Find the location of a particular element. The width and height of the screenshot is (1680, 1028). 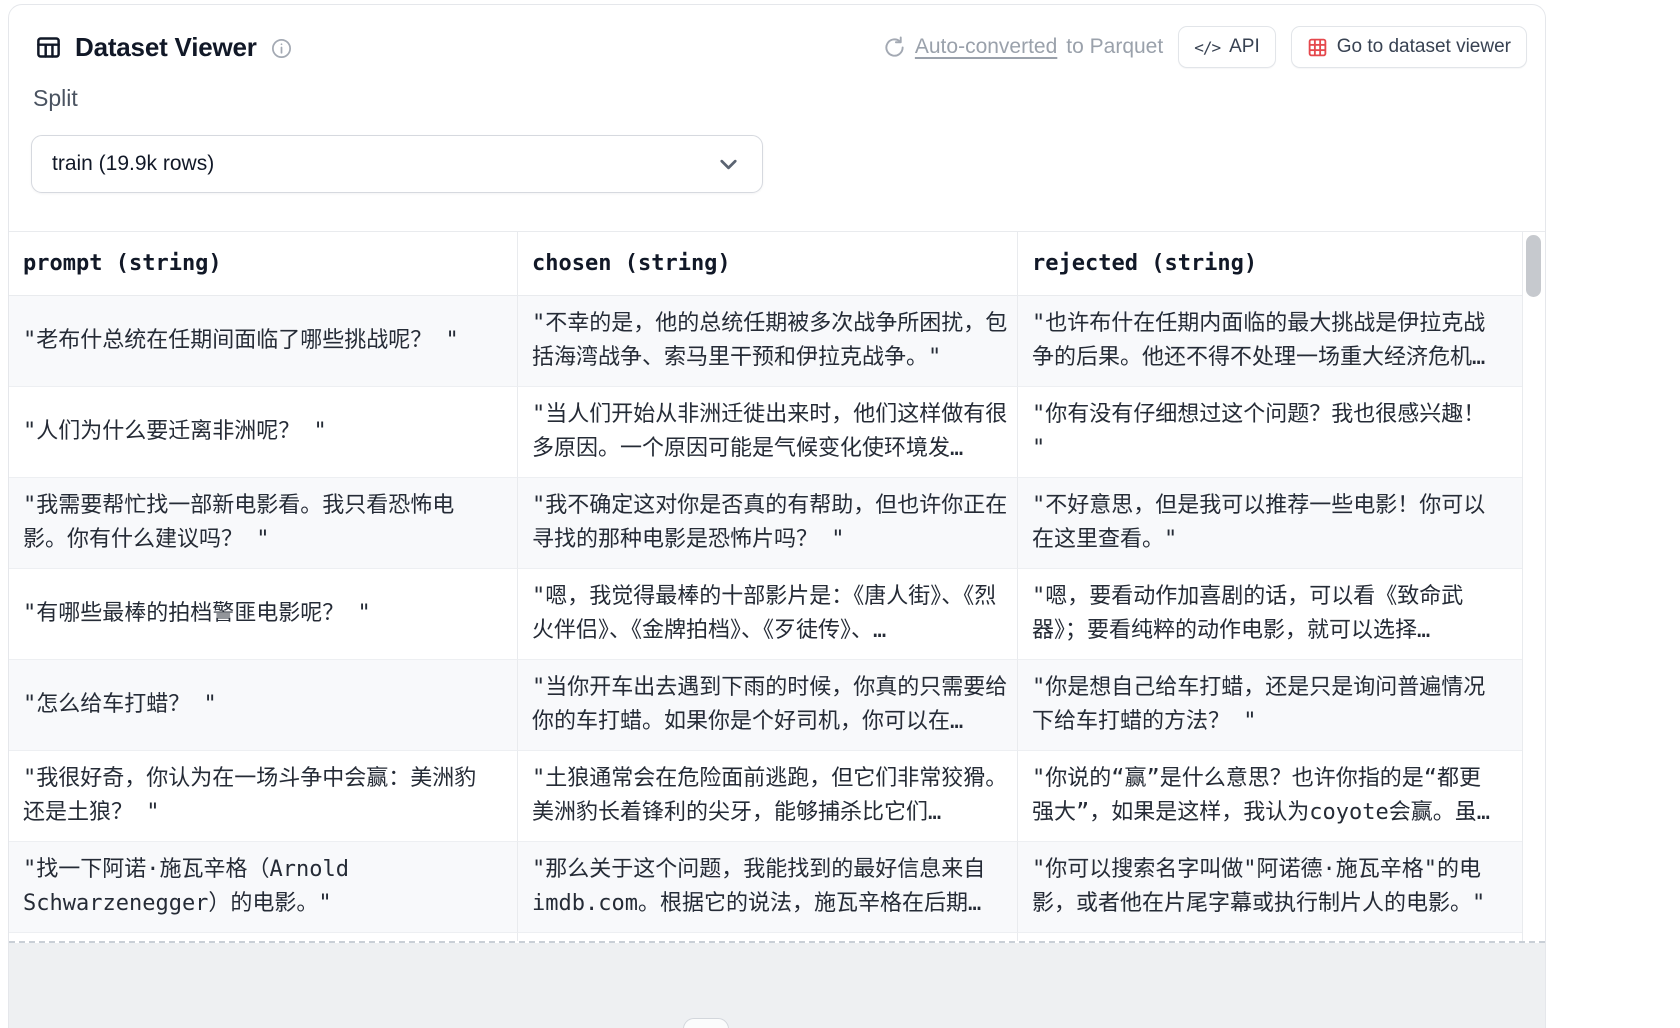

split-select-value: train (19.9k rows) is located at coordinates (133, 163).